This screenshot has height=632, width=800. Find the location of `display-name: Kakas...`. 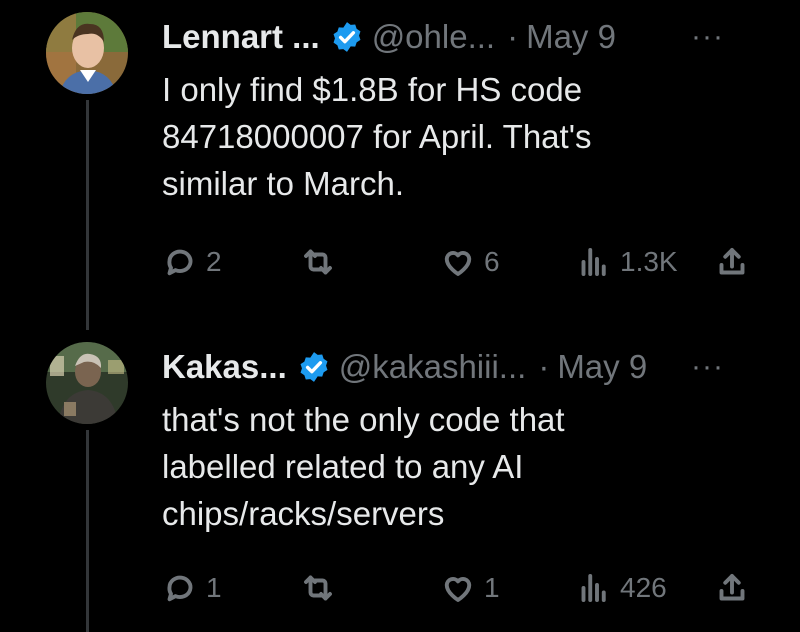

display-name: Kakas... is located at coordinates (224, 367).